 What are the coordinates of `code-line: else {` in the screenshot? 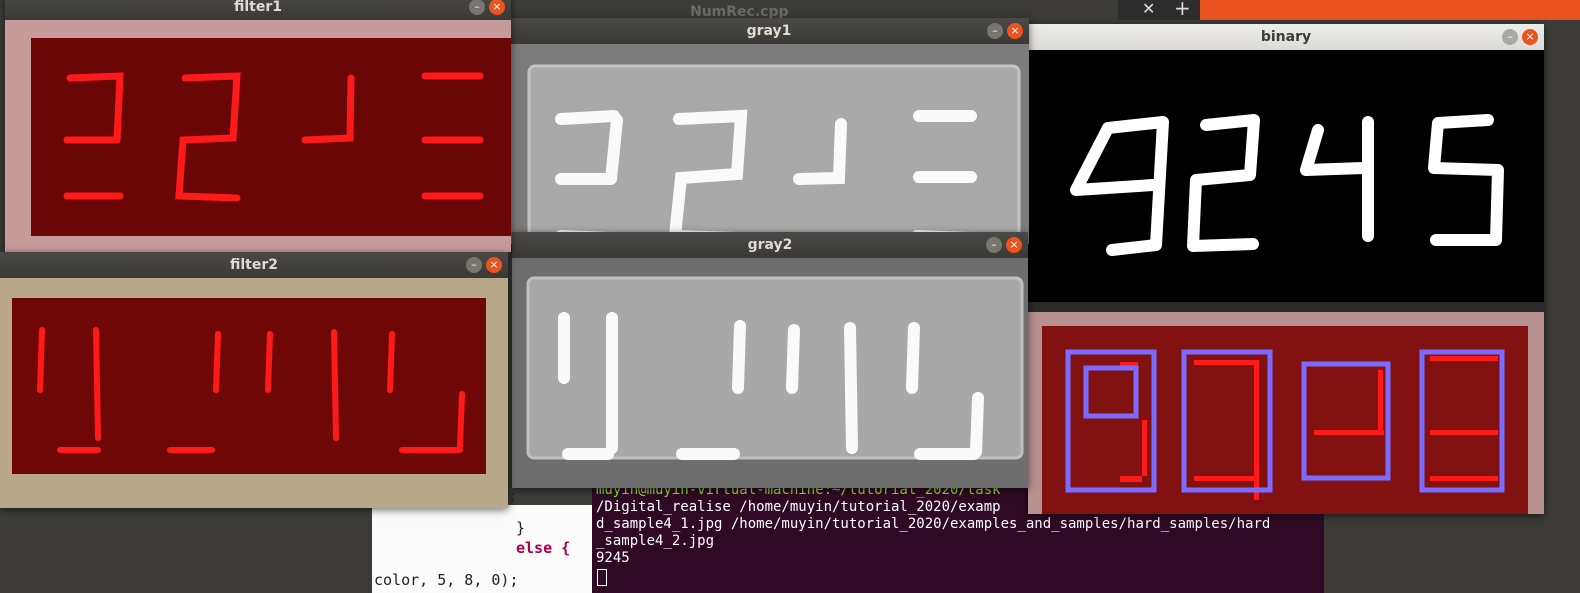 It's located at (543, 548).